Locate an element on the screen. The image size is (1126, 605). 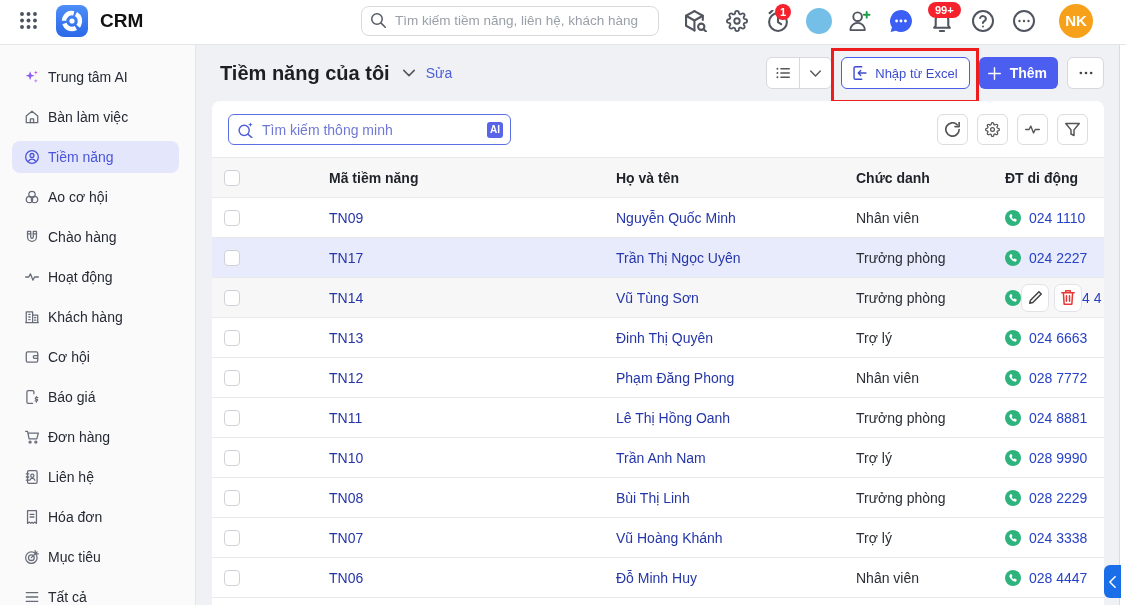
sidebar-item: Báo giá is located at coordinates (95, 397).